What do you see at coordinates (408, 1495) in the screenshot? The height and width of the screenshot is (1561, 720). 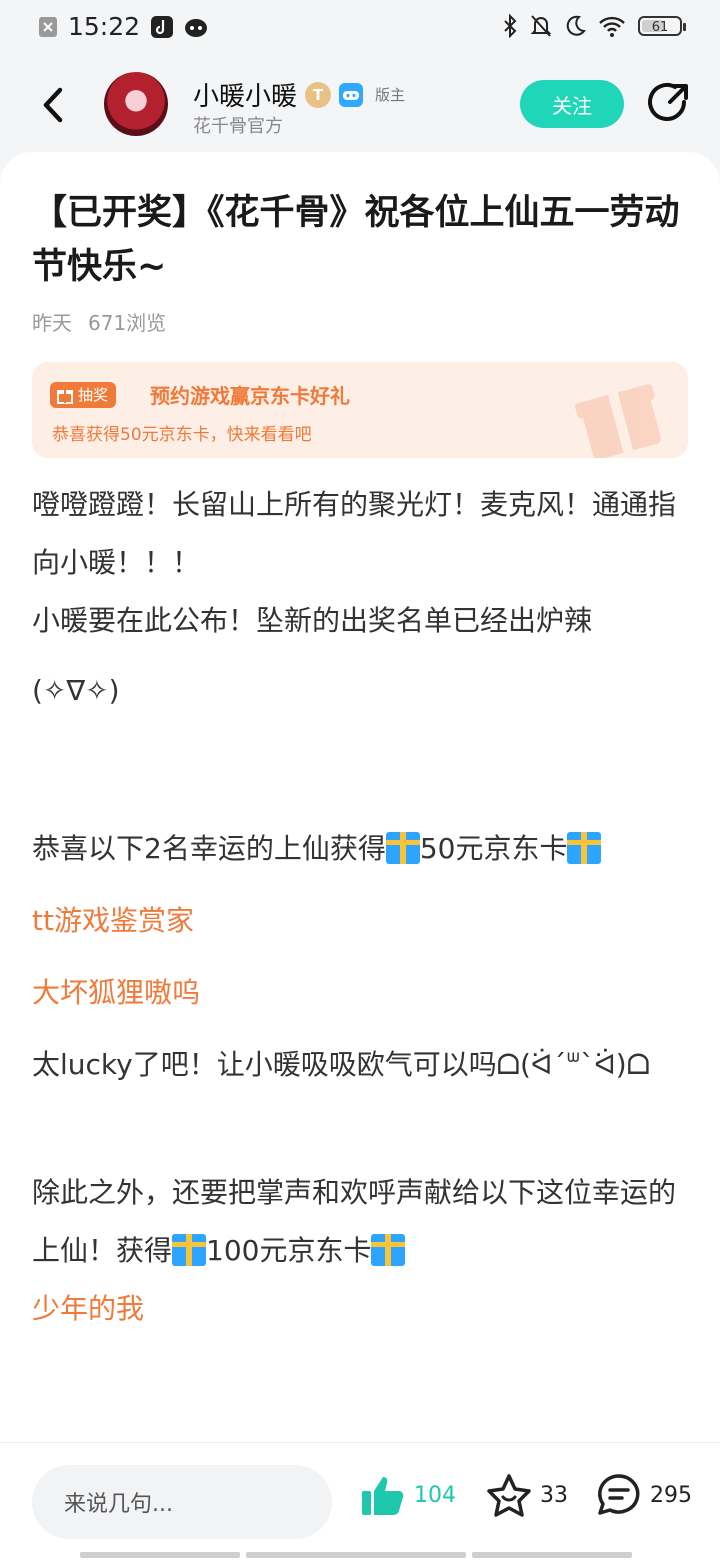 I see `like-button: 104` at bounding box center [408, 1495].